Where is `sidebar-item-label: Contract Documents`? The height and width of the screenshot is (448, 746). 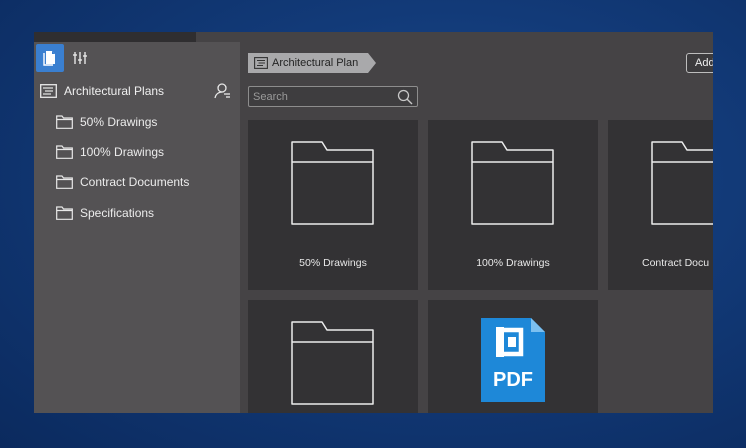 sidebar-item-label: Contract Documents is located at coordinates (135, 182).